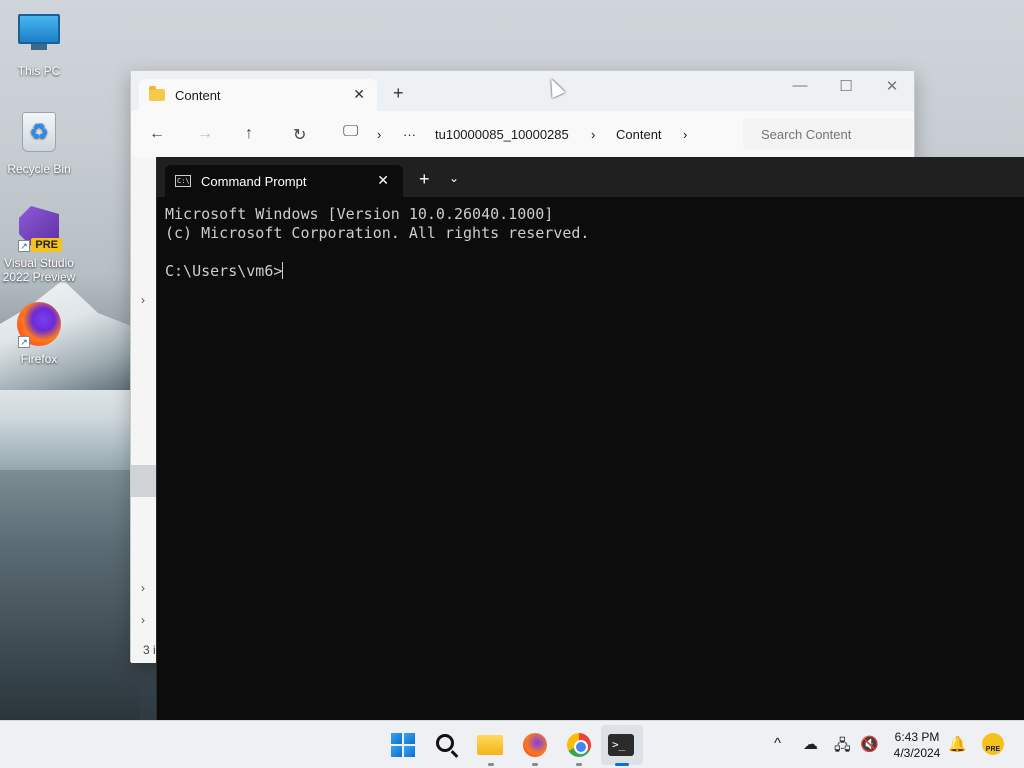  Describe the element at coordinates (579, 745) in the screenshot. I see `chrome-taskbar-icon` at that location.